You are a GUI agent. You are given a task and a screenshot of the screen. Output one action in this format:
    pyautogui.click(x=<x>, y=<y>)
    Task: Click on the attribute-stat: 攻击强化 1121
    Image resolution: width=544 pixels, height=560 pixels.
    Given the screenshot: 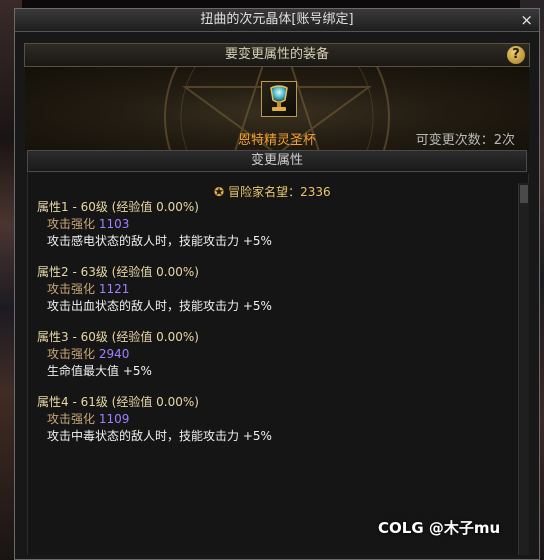 What is the action you would take?
    pyautogui.click(x=154, y=289)
    